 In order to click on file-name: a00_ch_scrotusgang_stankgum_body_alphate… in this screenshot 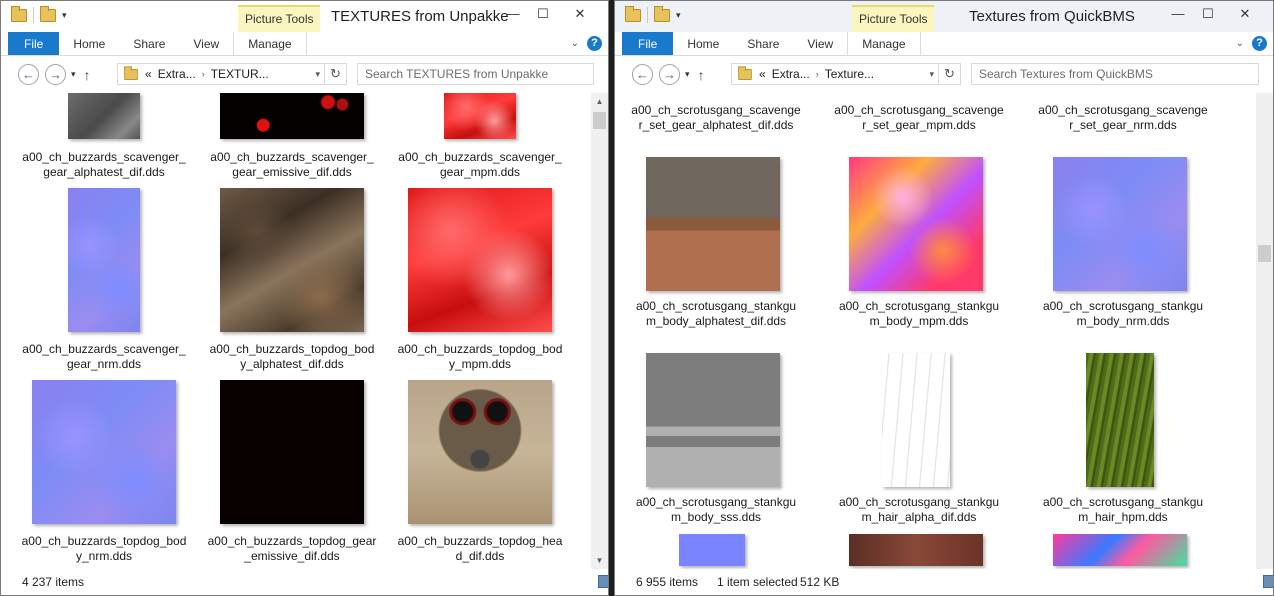, I will do `click(716, 314)`.